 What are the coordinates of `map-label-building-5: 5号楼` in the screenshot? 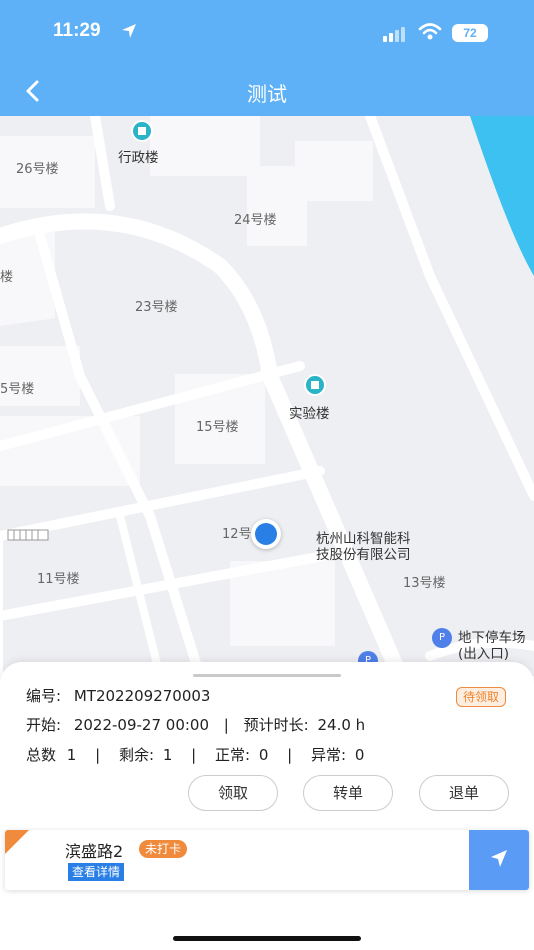 It's located at (17, 389).